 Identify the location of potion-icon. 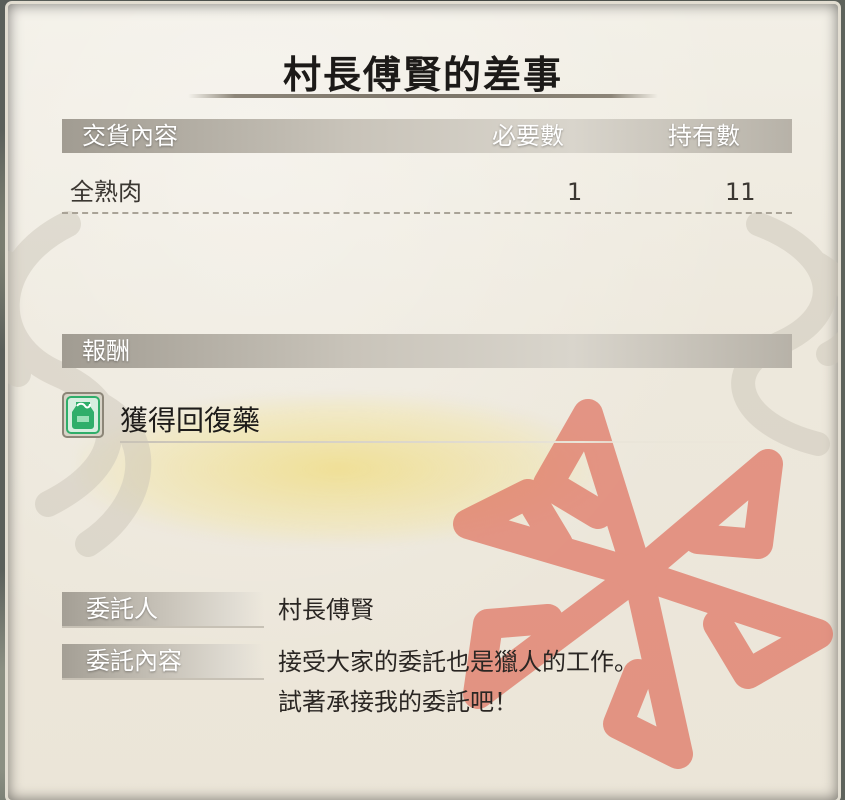
(83, 415).